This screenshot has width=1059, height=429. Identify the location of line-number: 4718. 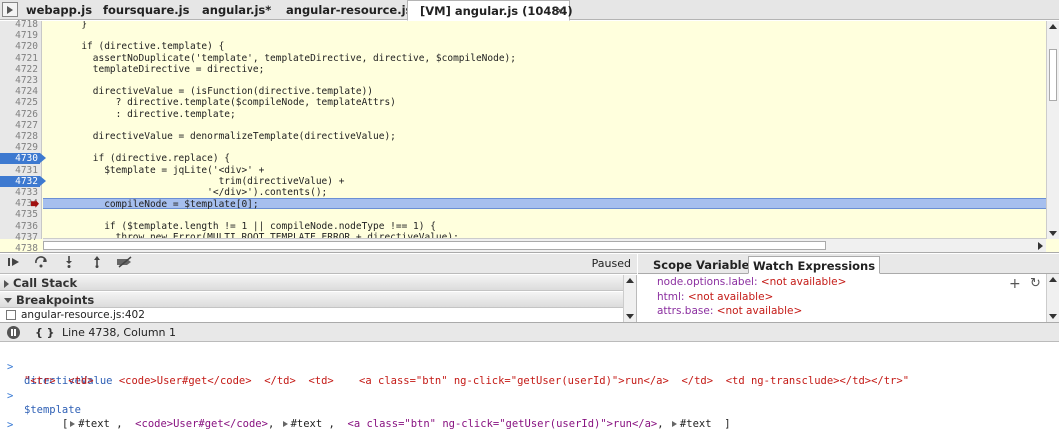
(19, 24).